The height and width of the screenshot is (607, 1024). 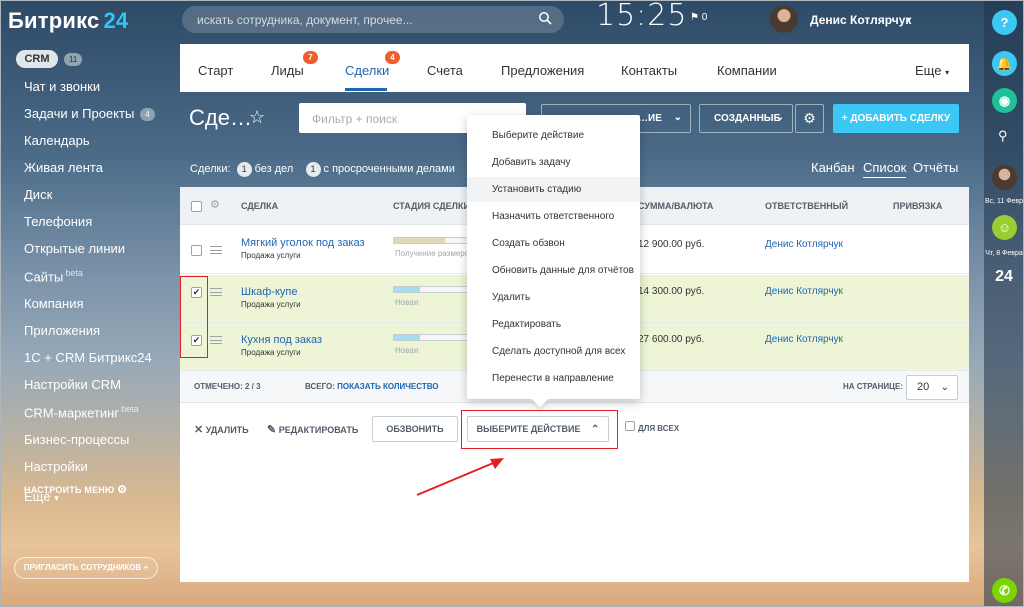 I want to click on avatar, so click(x=1004, y=177).